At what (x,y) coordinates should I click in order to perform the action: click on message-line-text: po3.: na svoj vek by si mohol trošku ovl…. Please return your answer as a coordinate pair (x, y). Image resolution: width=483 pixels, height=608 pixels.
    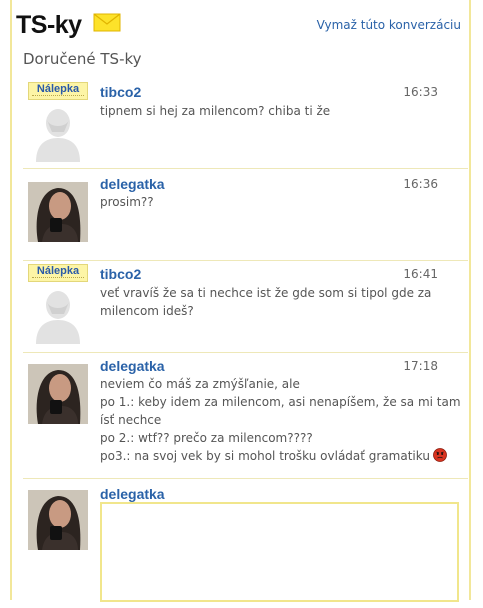
    Looking at the image, I should click on (265, 456).